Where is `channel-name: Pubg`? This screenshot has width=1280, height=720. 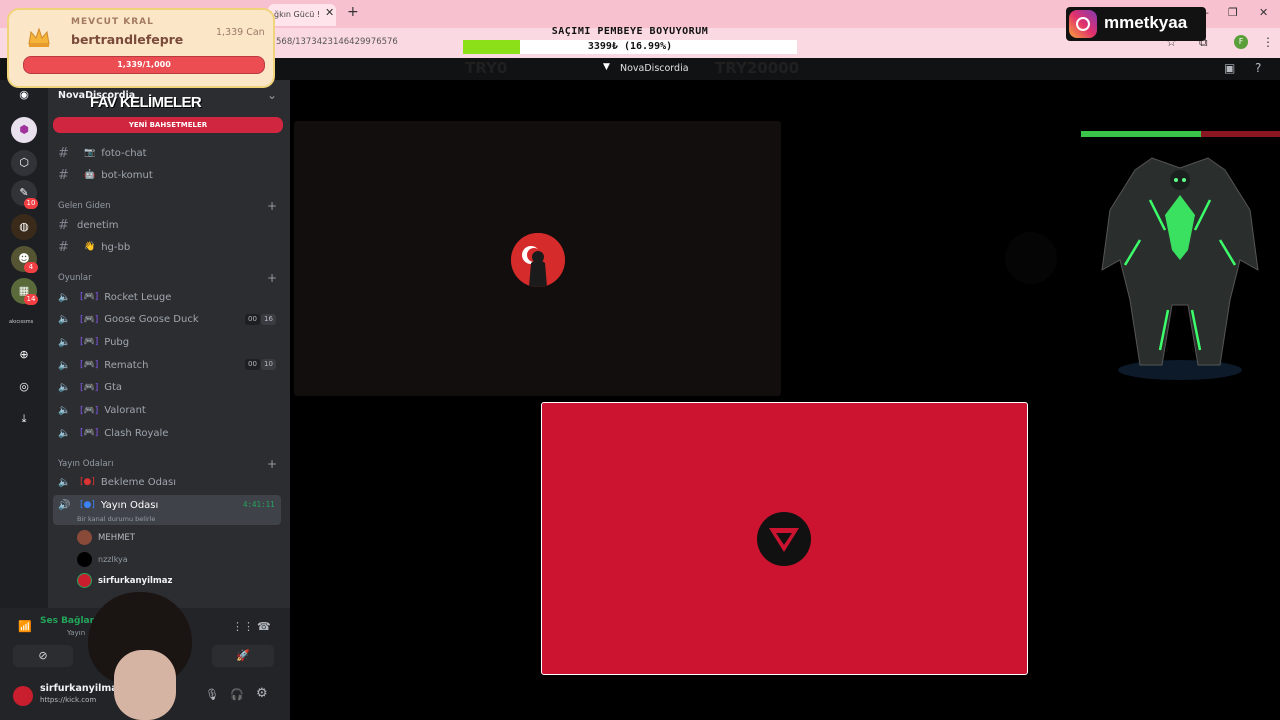 channel-name: Pubg is located at coordinates (117, 342).